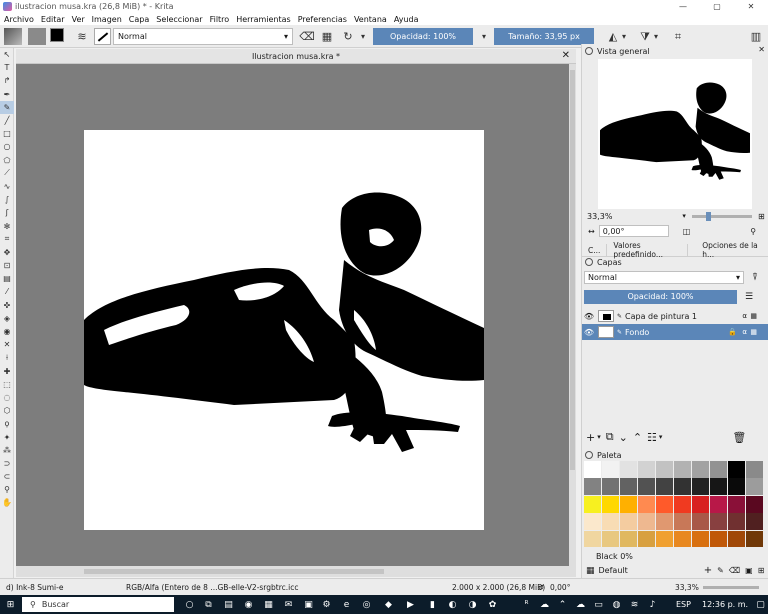 This screenshot has width=768, height=614. What do you see at coordinates (753, 231) in the screenshot?
I see `pin-icon: ⚲` at bounding box center [753, 231].